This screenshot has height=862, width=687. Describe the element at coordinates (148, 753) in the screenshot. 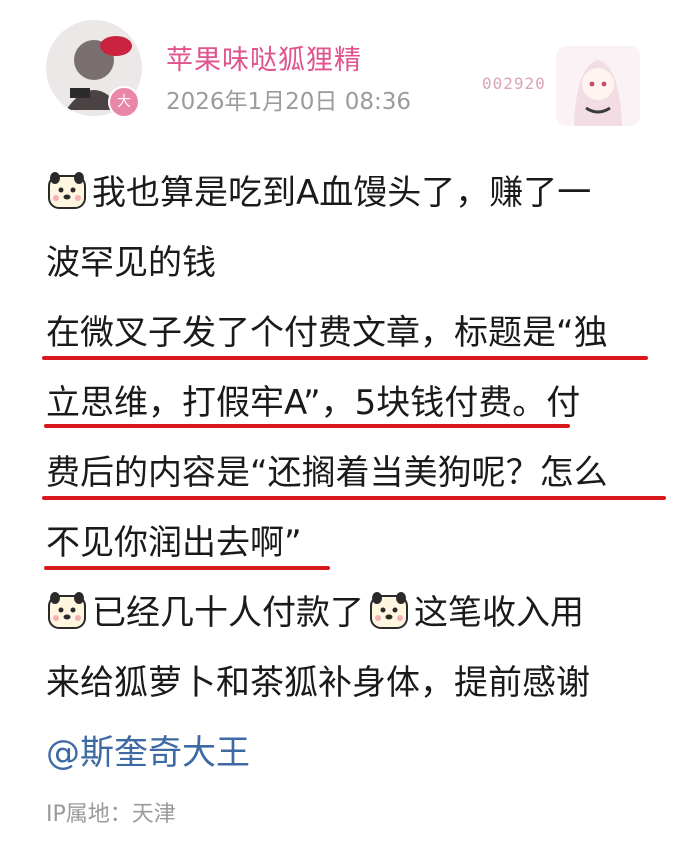

I see `mention-link: @斯奎奇大王` at that location.